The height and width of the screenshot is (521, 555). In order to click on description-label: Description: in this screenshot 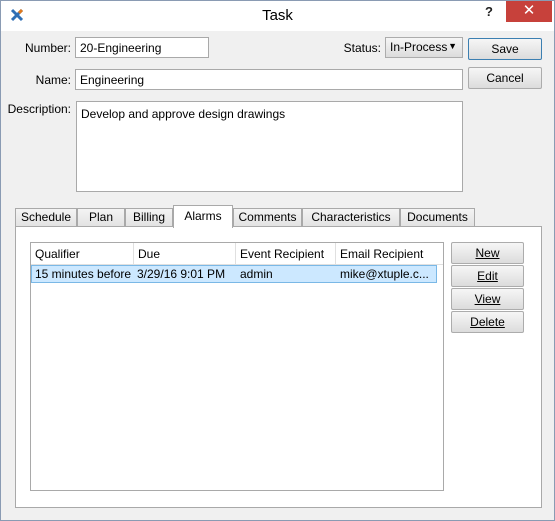, I will do `click(39, 109)`.